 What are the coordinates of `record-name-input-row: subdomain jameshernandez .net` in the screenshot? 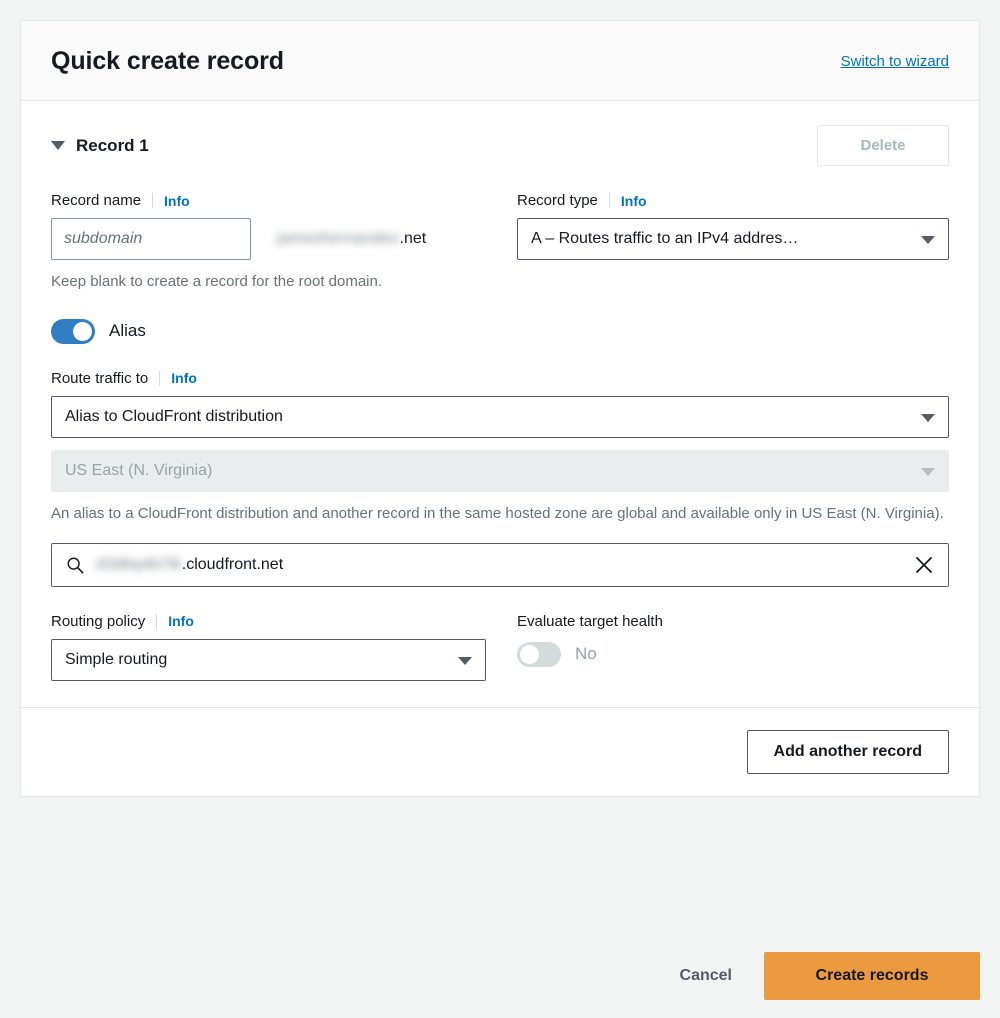 It's located at (267, 239).